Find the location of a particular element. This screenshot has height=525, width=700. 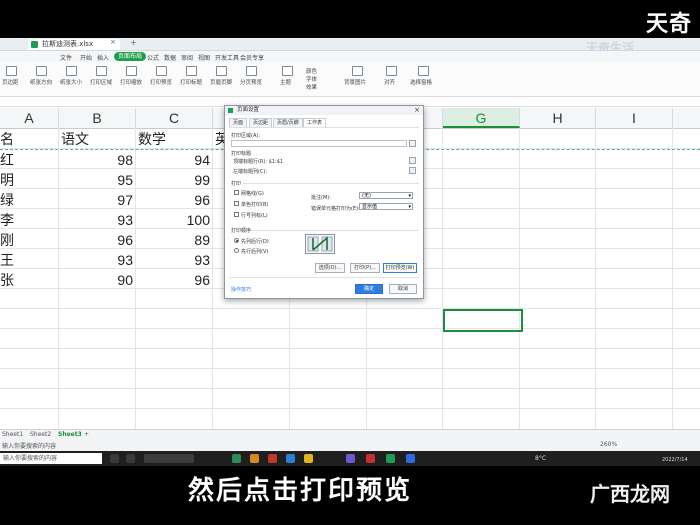

cell-name: 王 is located at coordinates (7, 260).